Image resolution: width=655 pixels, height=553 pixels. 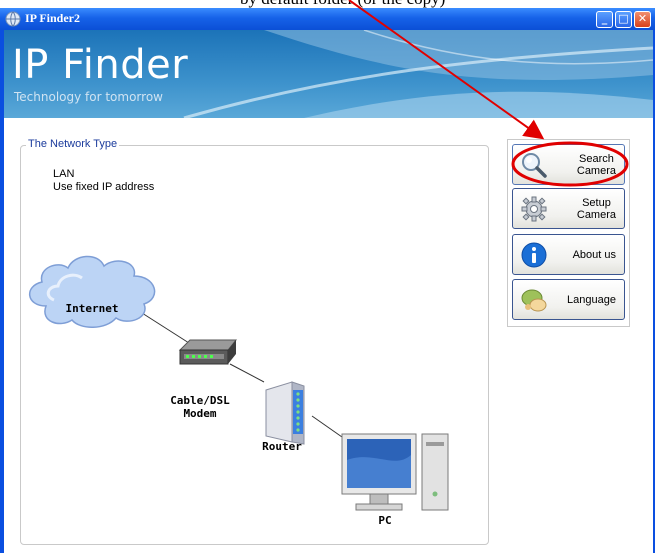 I want to click on modem-icon, so click(x=208, y=352).